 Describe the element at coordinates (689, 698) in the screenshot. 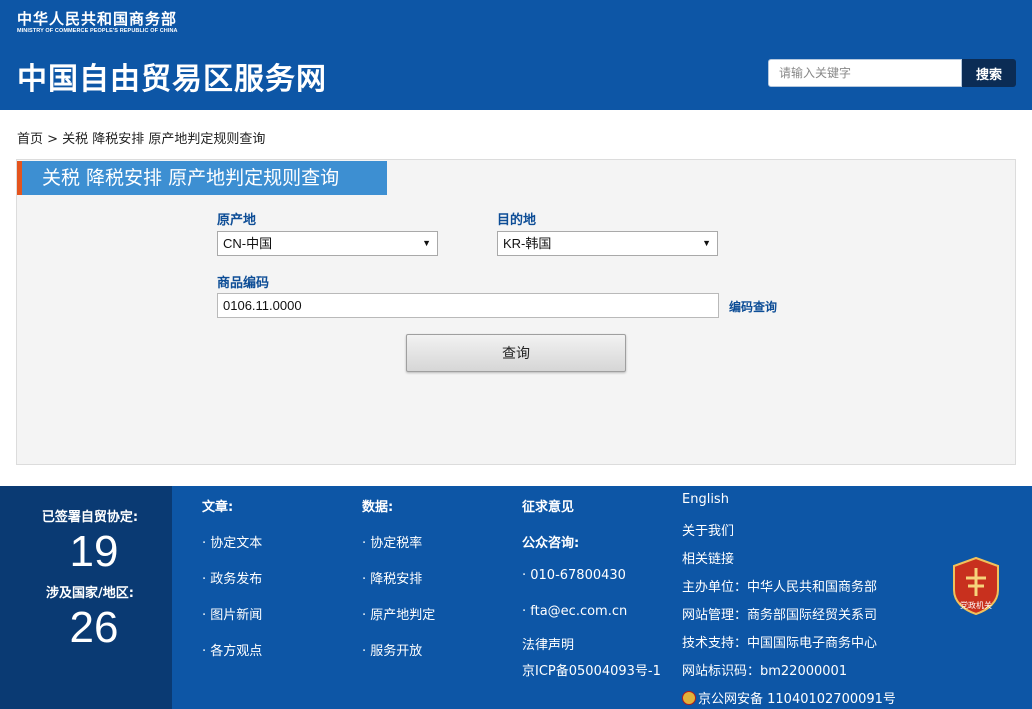

I see `police-emblem-icon` at that location.